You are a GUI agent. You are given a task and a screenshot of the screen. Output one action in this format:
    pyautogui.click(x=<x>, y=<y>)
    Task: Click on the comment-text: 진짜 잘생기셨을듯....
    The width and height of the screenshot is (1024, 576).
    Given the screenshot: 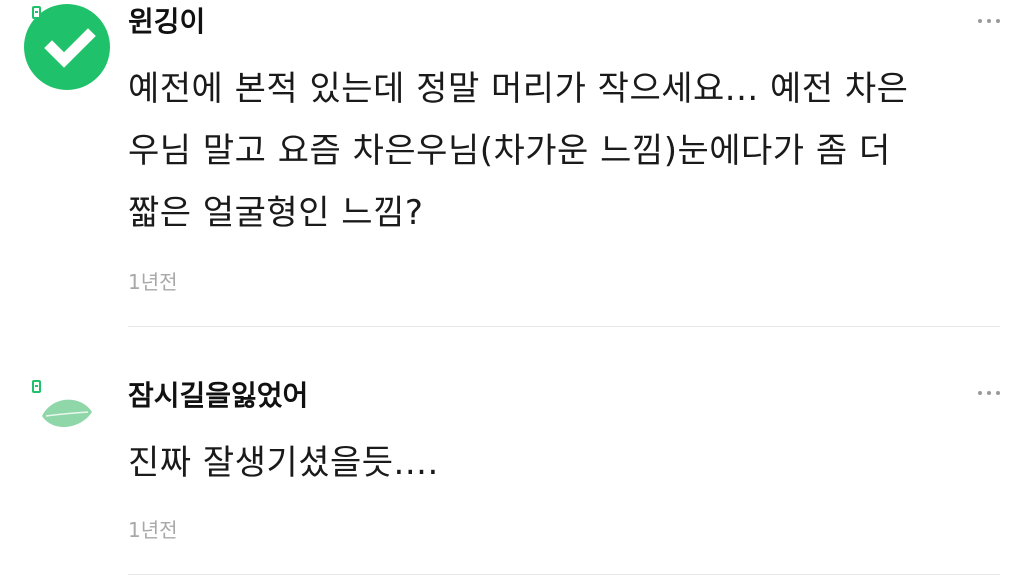 What is the action you would take?
    pyautogui.click(x=283, y=463)
    